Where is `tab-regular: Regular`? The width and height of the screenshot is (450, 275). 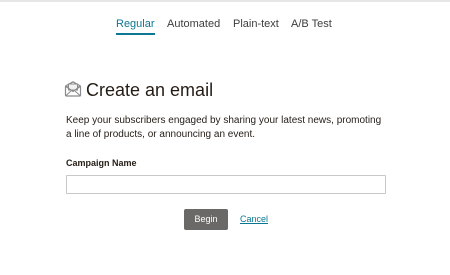
tab-regular: Regular is located at coordinates (135, 26).